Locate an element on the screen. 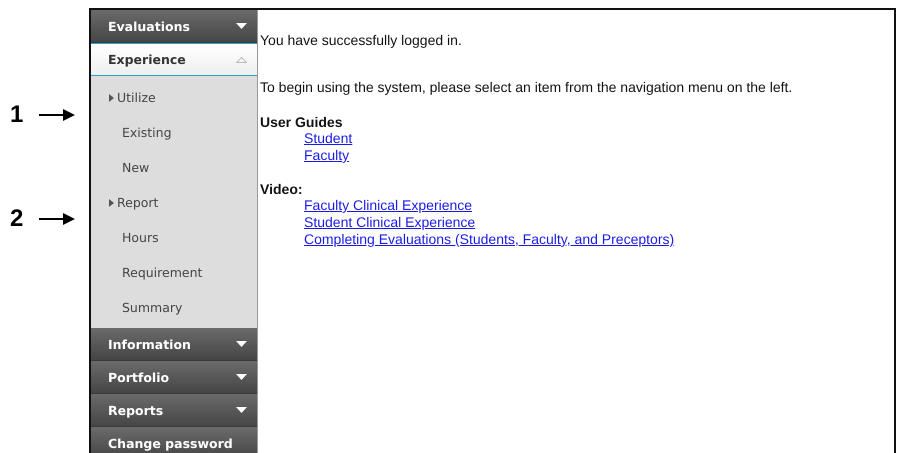 The image size is (901, 453). menu-header: Information is located at coordinates (174, 344).